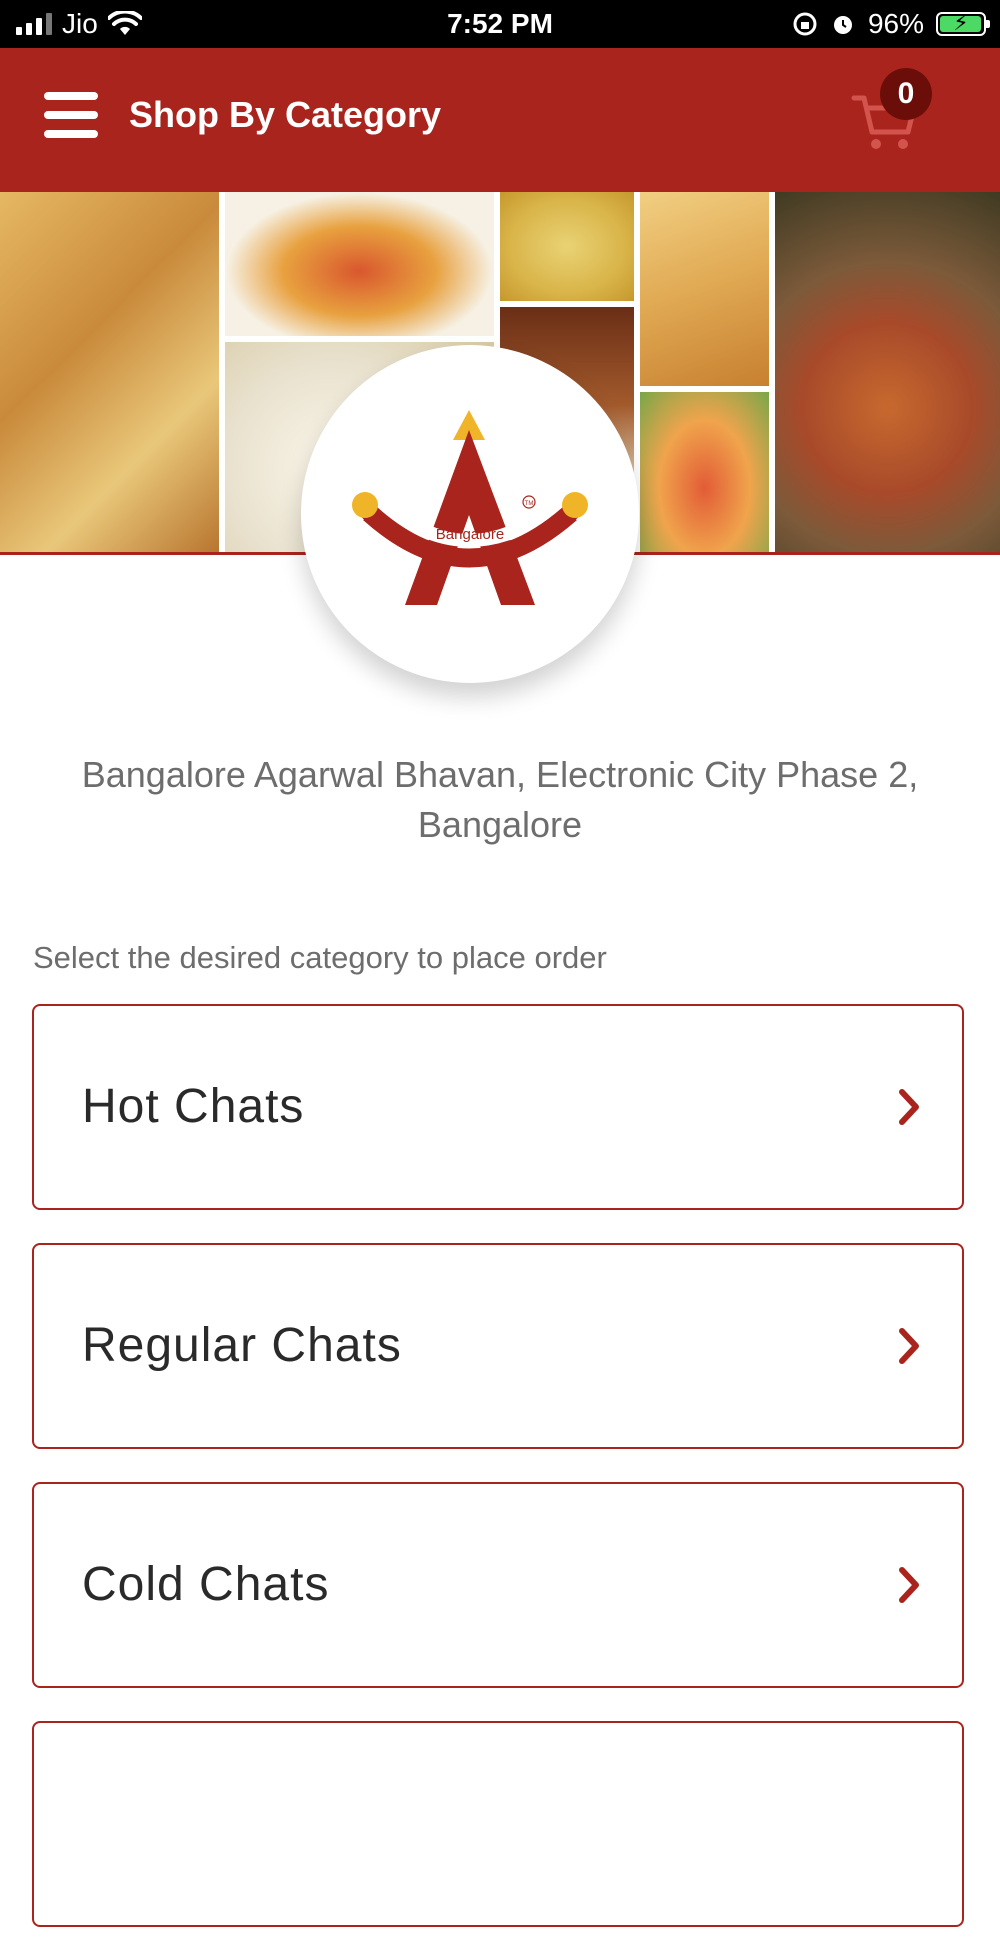  What do you see at coordinates (193, 1106) in the screenshot?
I see `category-label: Hot Chats` at bounding box center [193, 1106].